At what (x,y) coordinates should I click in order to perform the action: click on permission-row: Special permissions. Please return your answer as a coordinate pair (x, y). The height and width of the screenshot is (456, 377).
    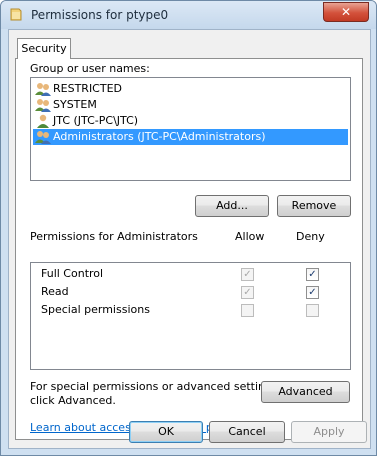
    Looking at the image, I should click on (190, 310).